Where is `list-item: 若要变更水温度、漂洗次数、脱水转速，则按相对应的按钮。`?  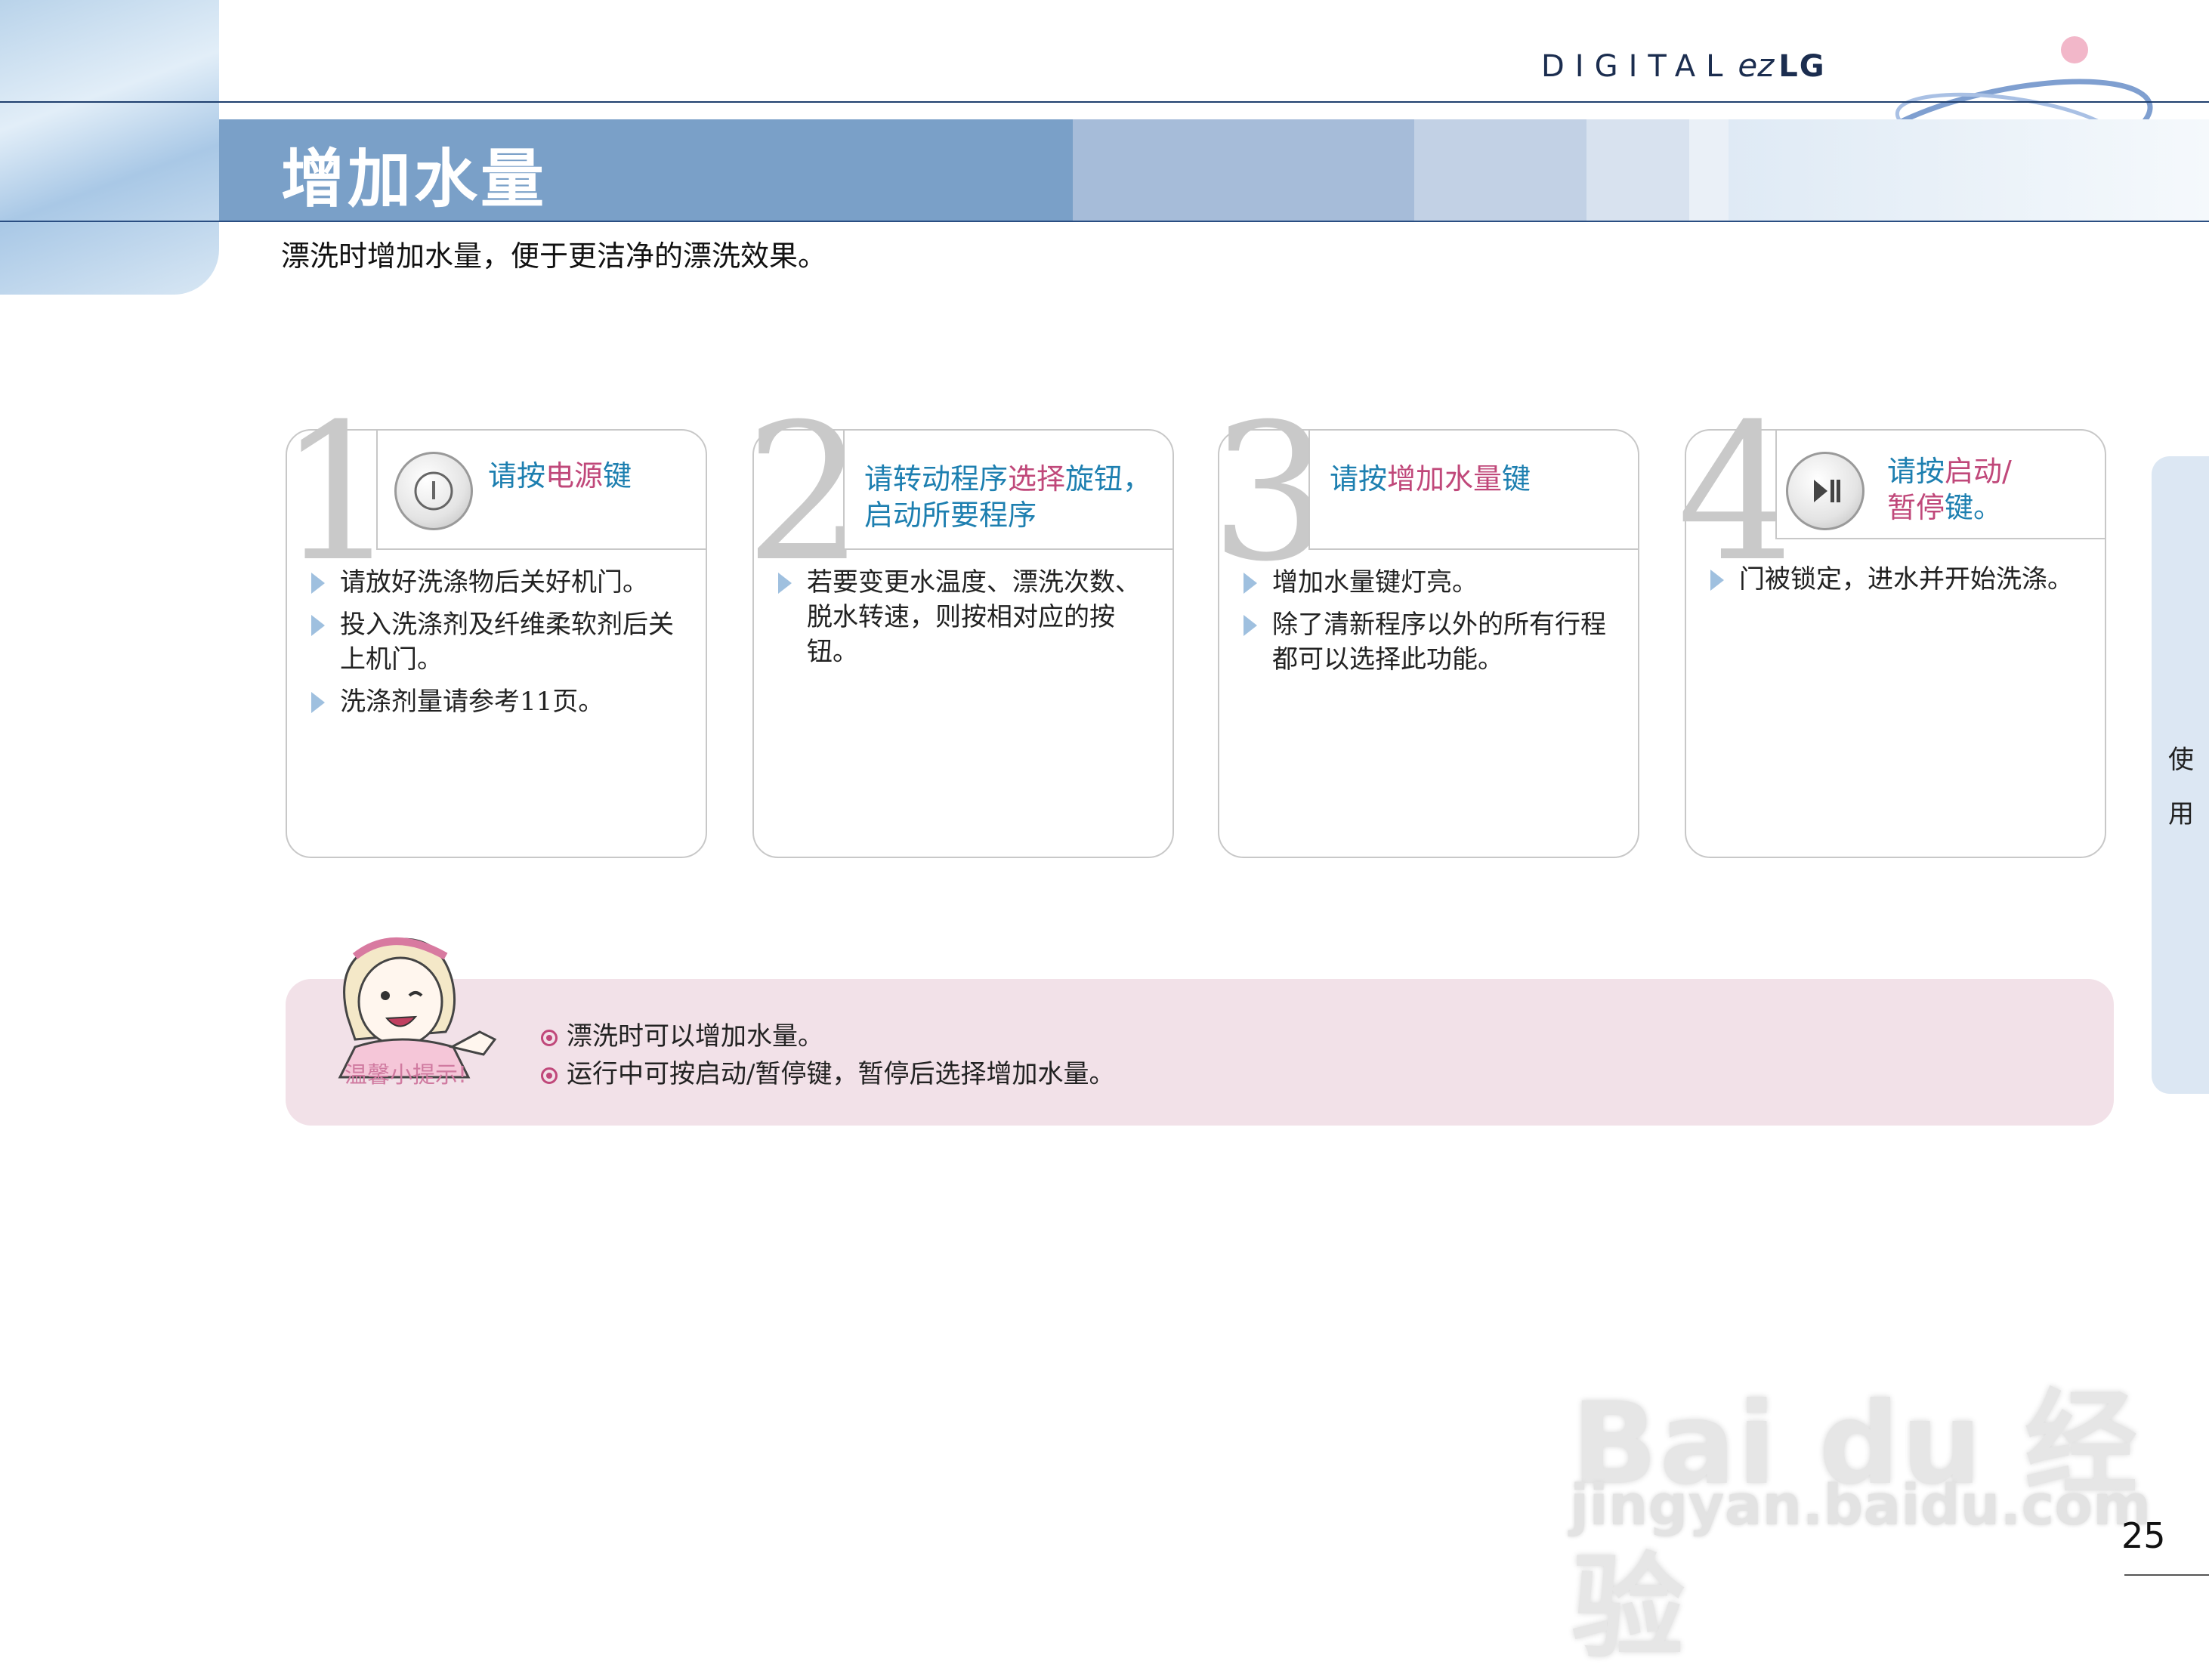
list-item: 若要变更水温度、漂洗次数、脱水转速，则按相对应的按钮。 is located at coordinates (967, 617).